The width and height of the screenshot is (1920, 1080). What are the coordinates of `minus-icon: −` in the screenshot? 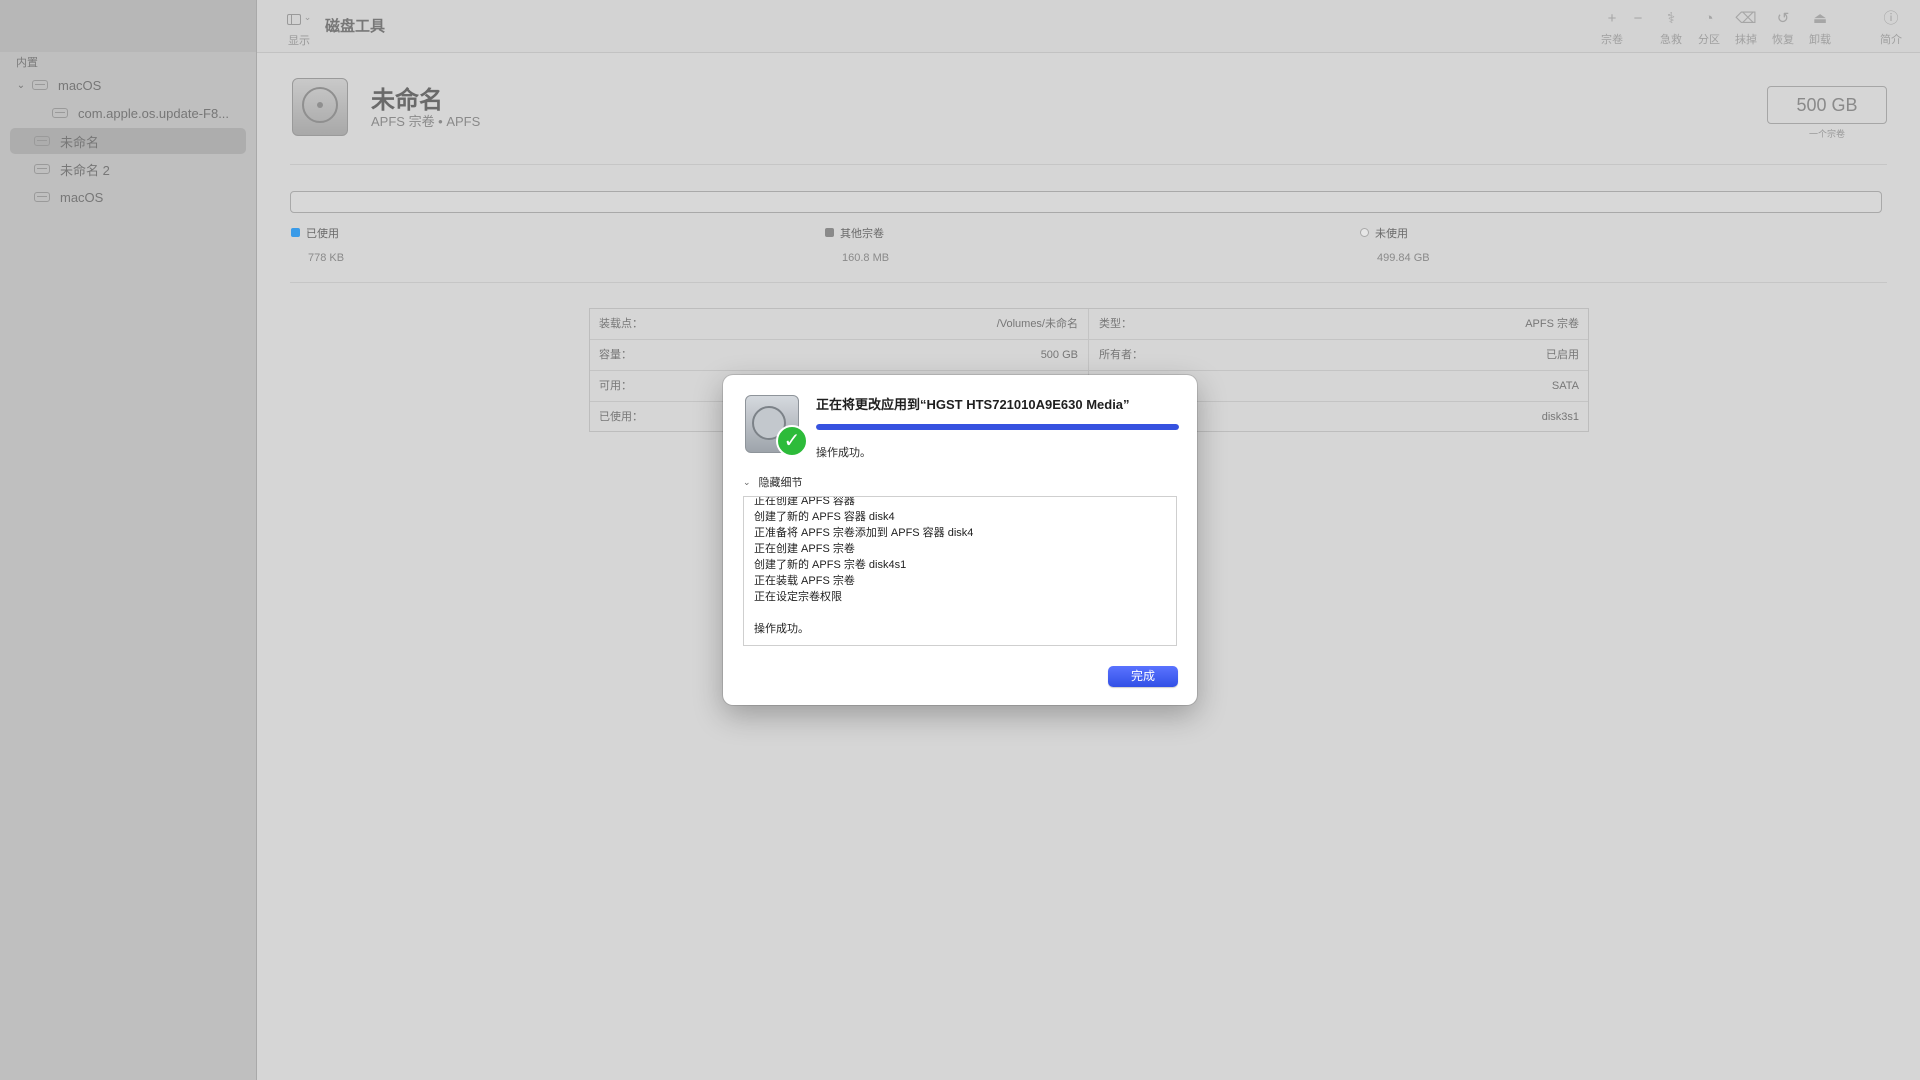 It's located at (1638, 18).